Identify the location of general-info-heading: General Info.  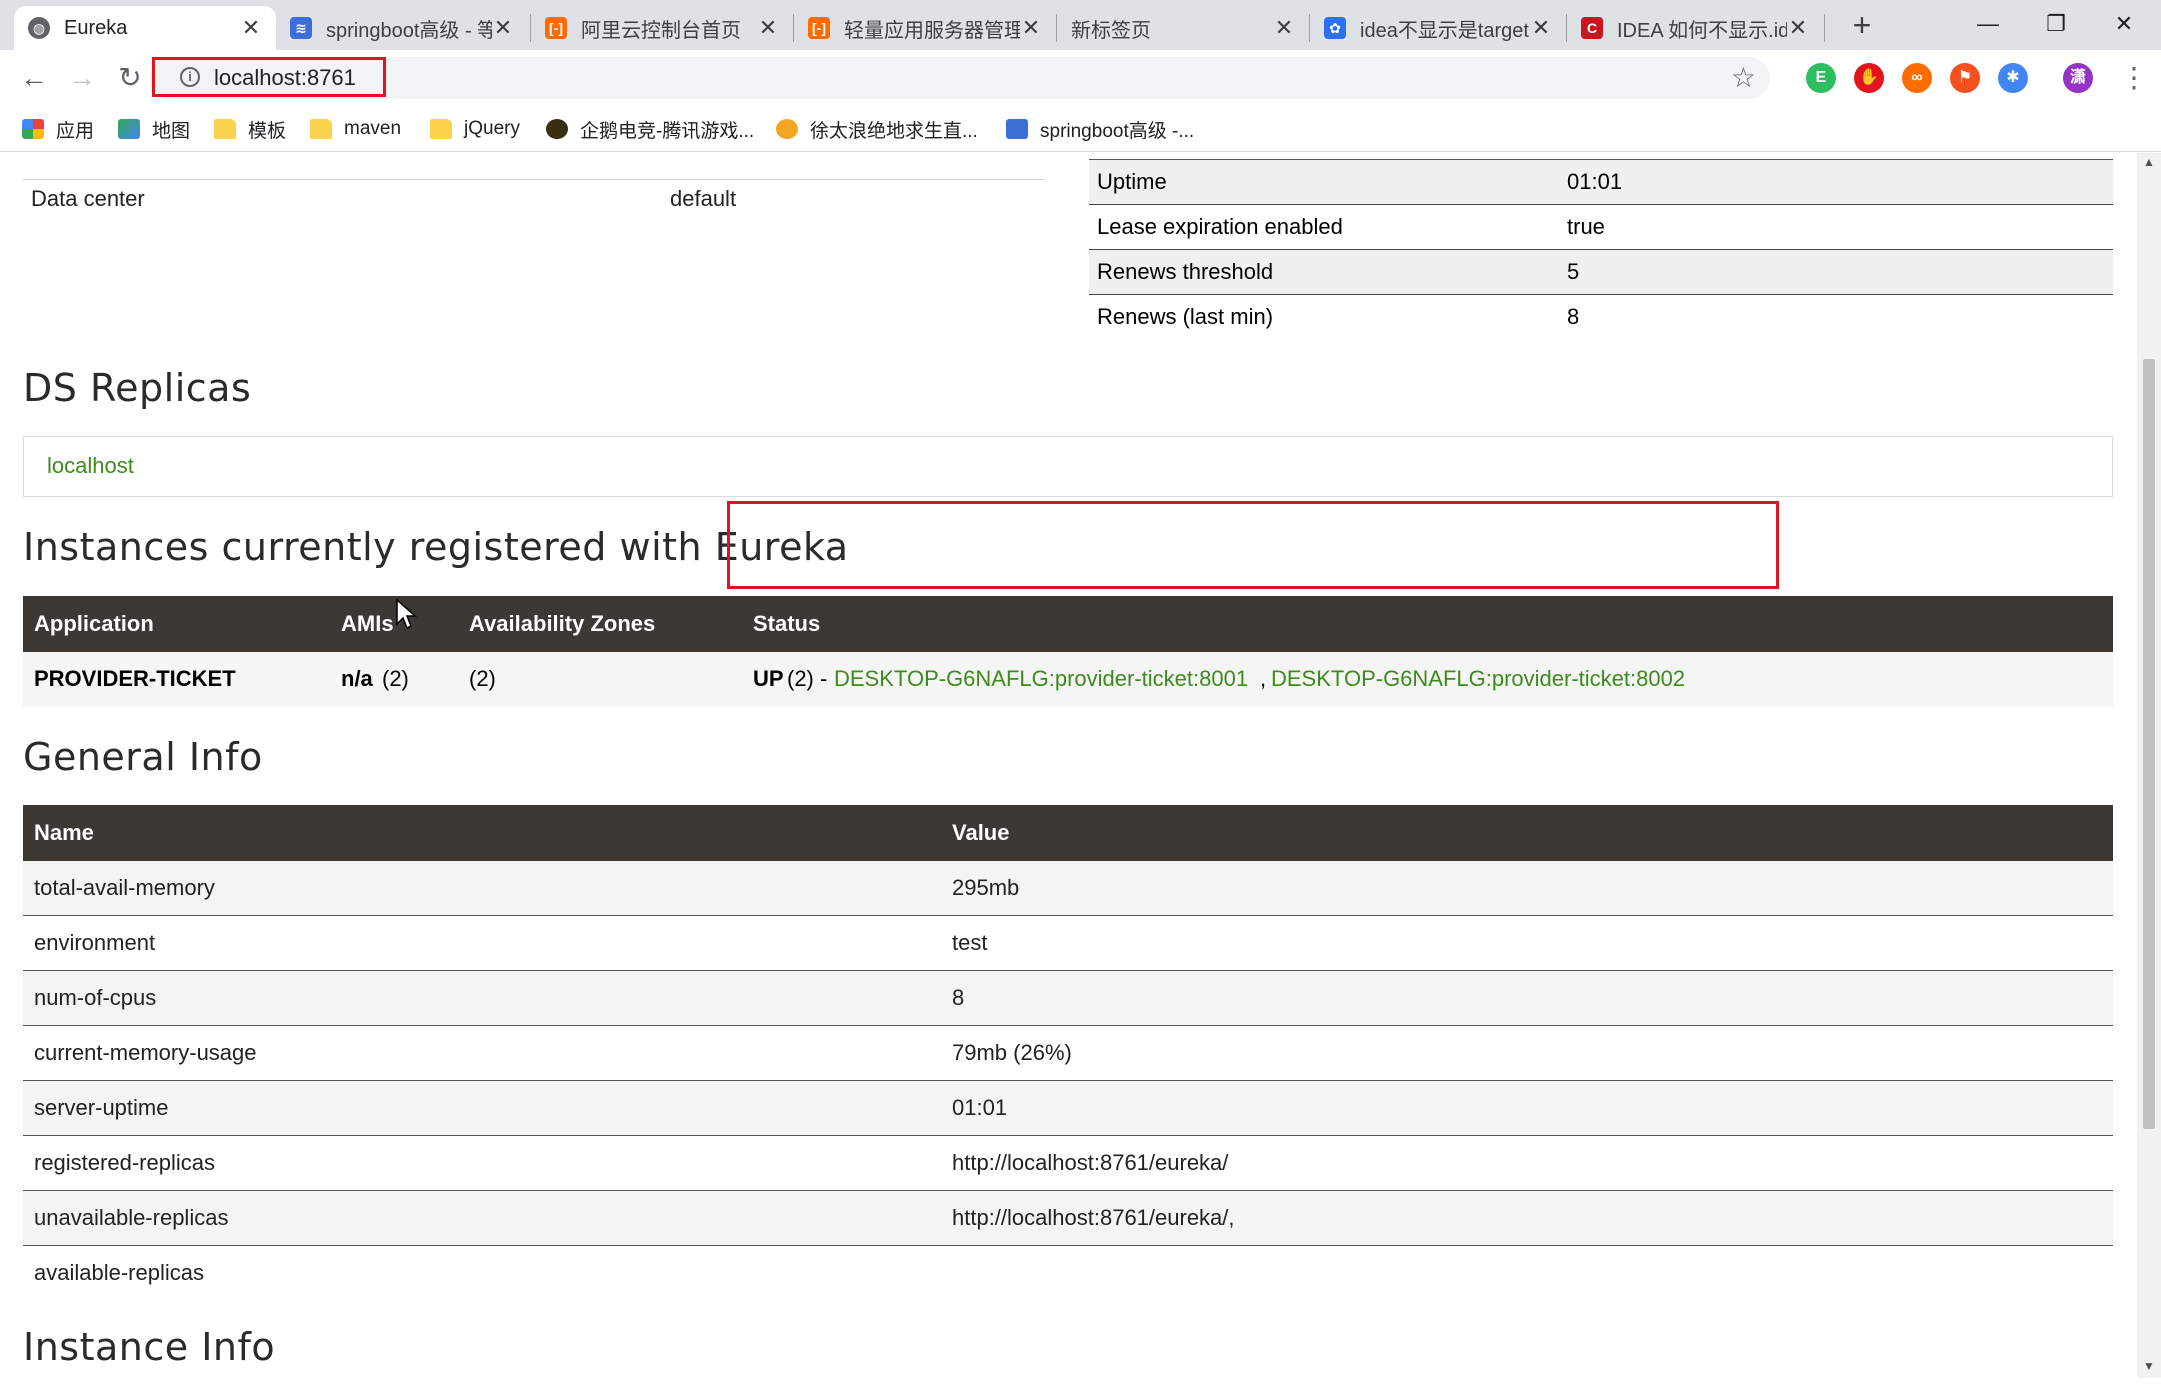
(143, 757).